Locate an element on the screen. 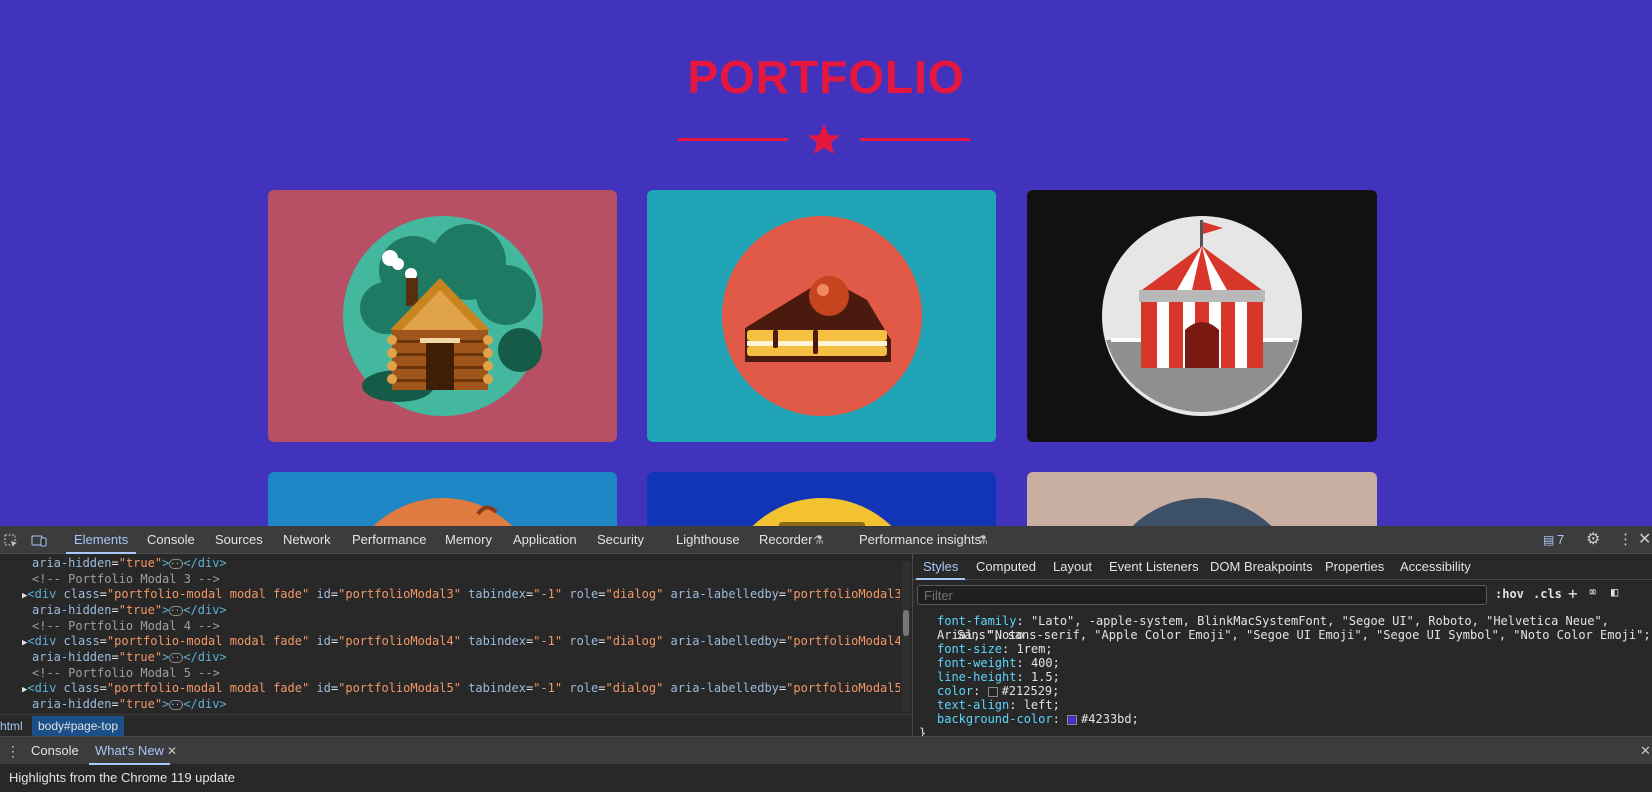 The width and height of the screenshot is (1652, 792). dom-comment: <!-- Portfolio Modal 4 --> is located at coordinates (126, 626).